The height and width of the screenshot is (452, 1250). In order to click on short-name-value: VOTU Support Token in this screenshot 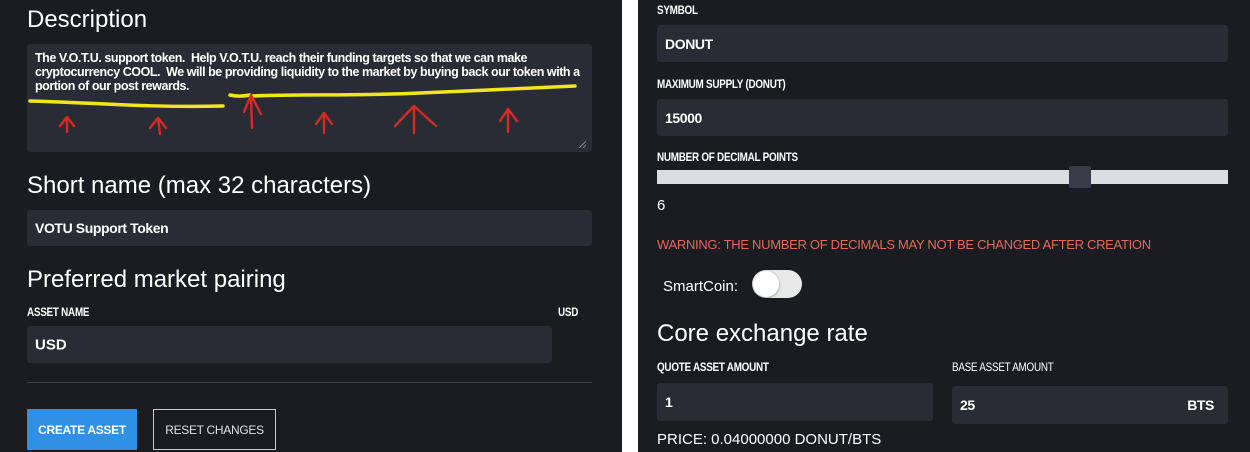, I will do `click(102, 228)`.